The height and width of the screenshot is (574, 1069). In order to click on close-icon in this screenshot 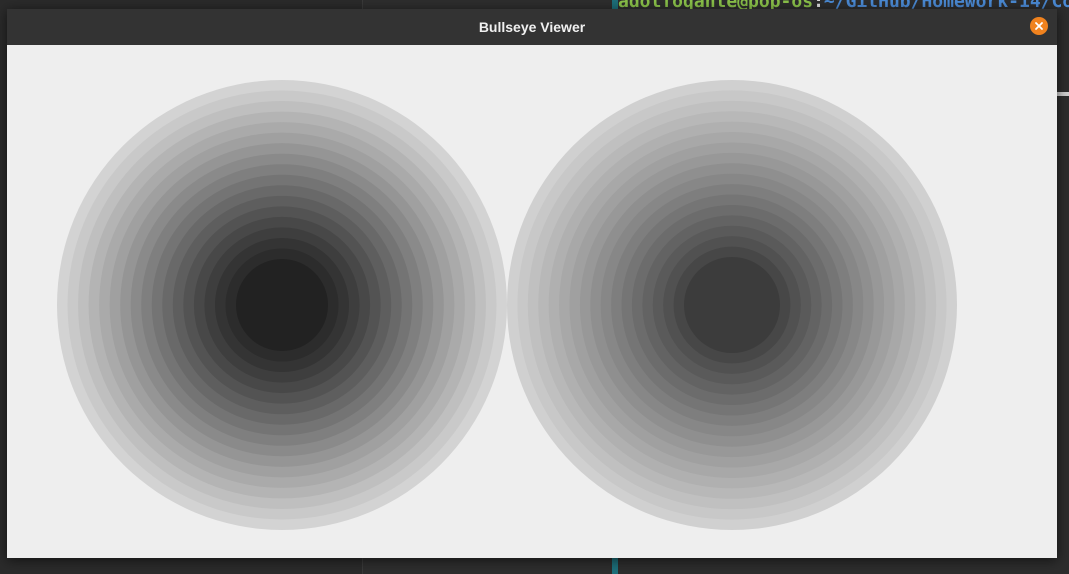, I will do `click(1039, 26)`.